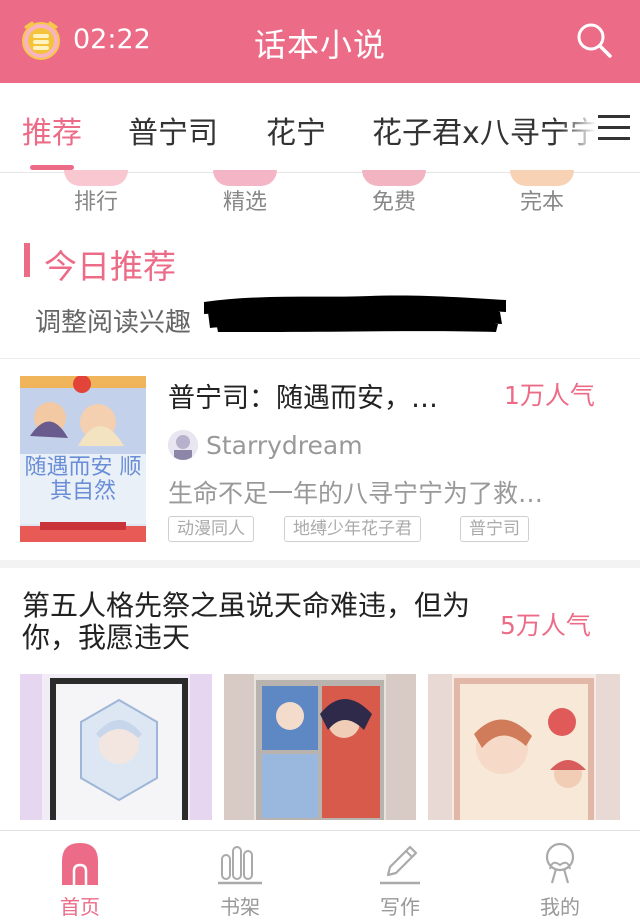 The image size is (640, 920). What do you see at coordinates (352, 529) in the screenshot?
I see `tag: 地缚少年花子君` at bounding box center [352, 529].